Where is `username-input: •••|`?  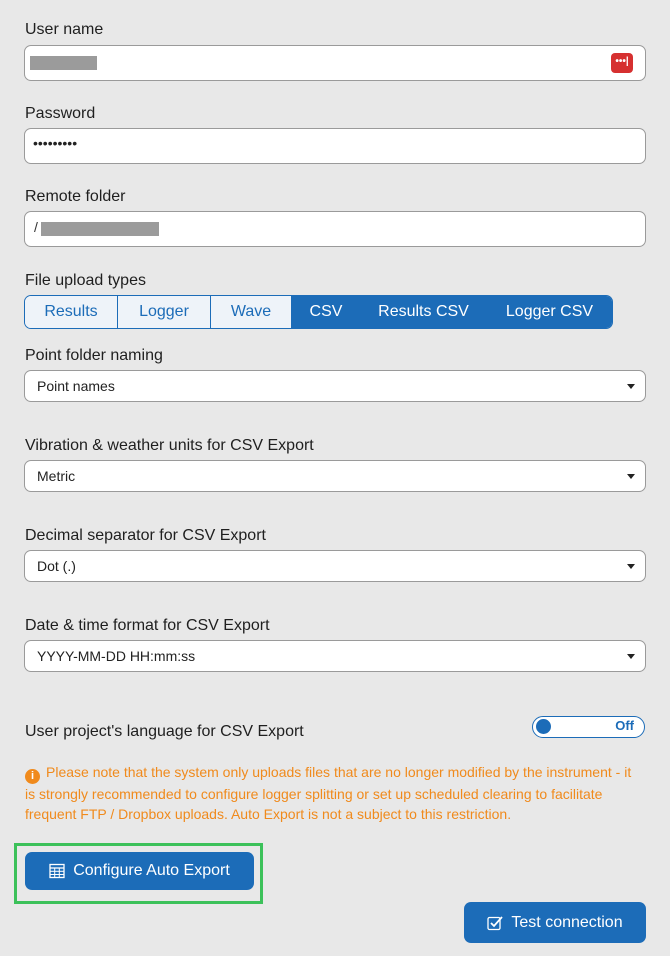 username-input: •••| is located at coordinates (335, 63).